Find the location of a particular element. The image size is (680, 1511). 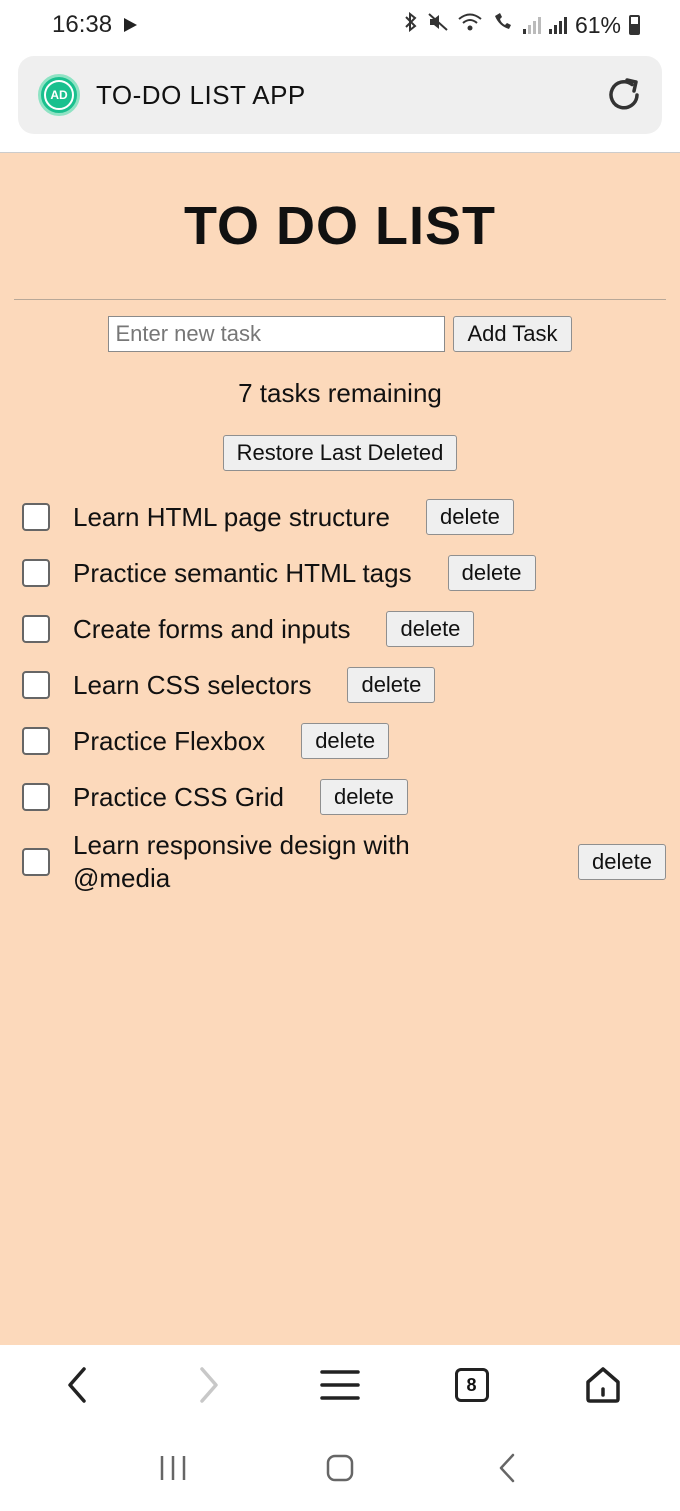

tabs-icon: 8 is located at coordinates (472, 1385).